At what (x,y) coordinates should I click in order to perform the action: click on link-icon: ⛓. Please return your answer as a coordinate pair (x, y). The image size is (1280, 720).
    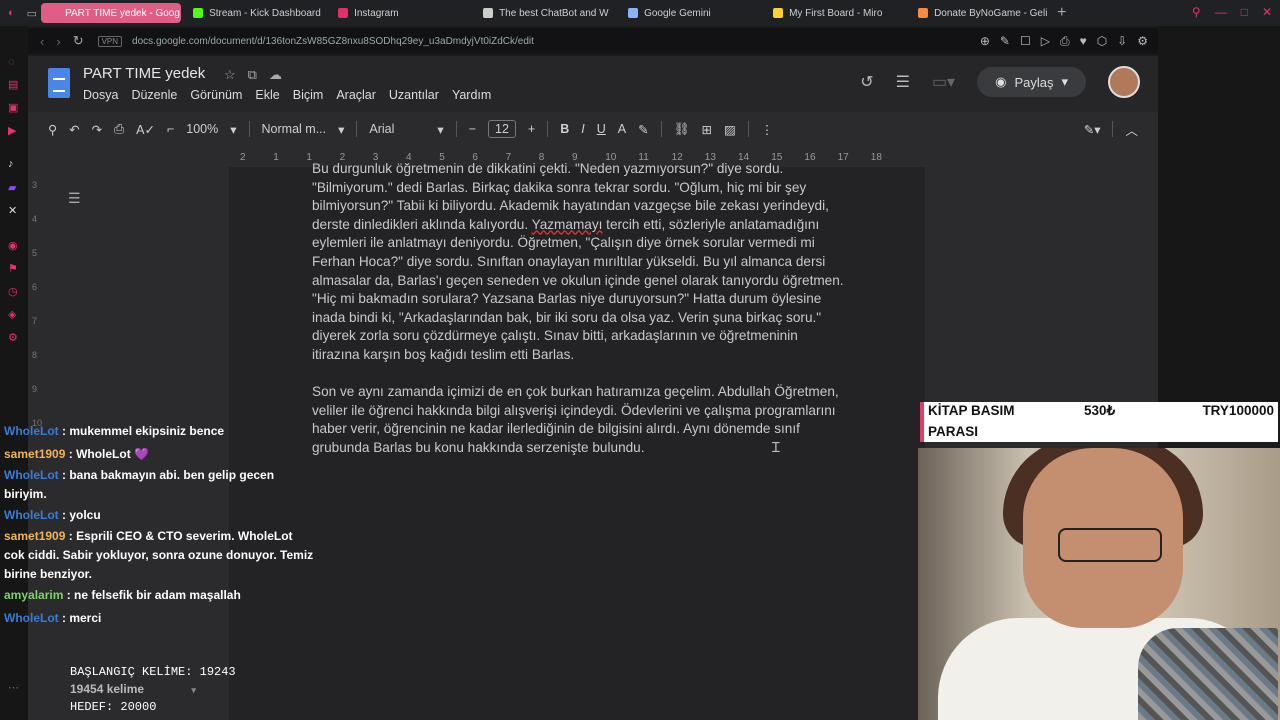
    Looking at the image, I should click on (682, 129).